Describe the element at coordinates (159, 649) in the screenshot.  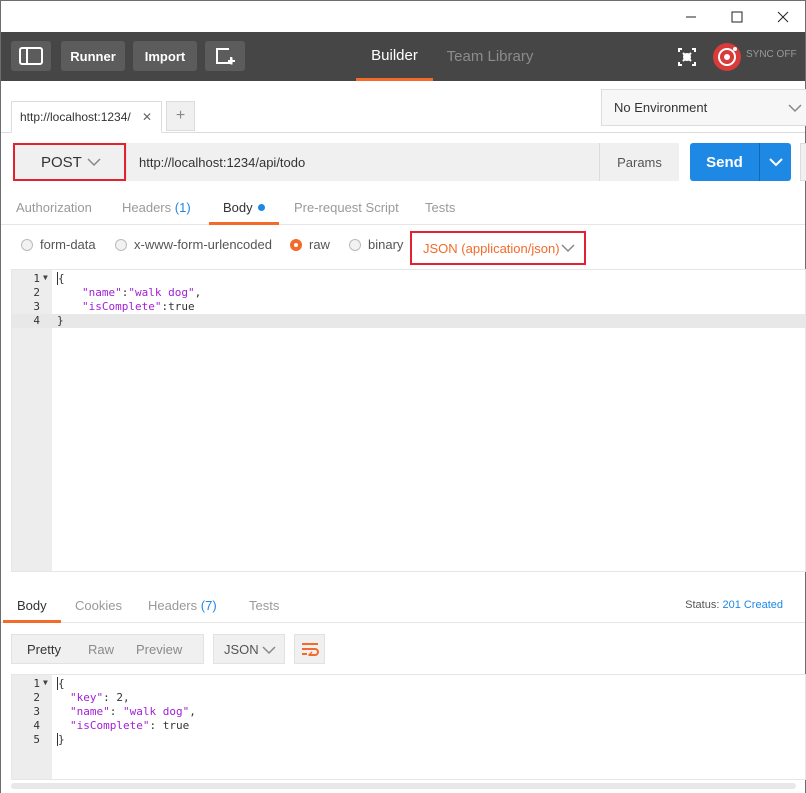
I see `view-preview-button: Preview` at that location.